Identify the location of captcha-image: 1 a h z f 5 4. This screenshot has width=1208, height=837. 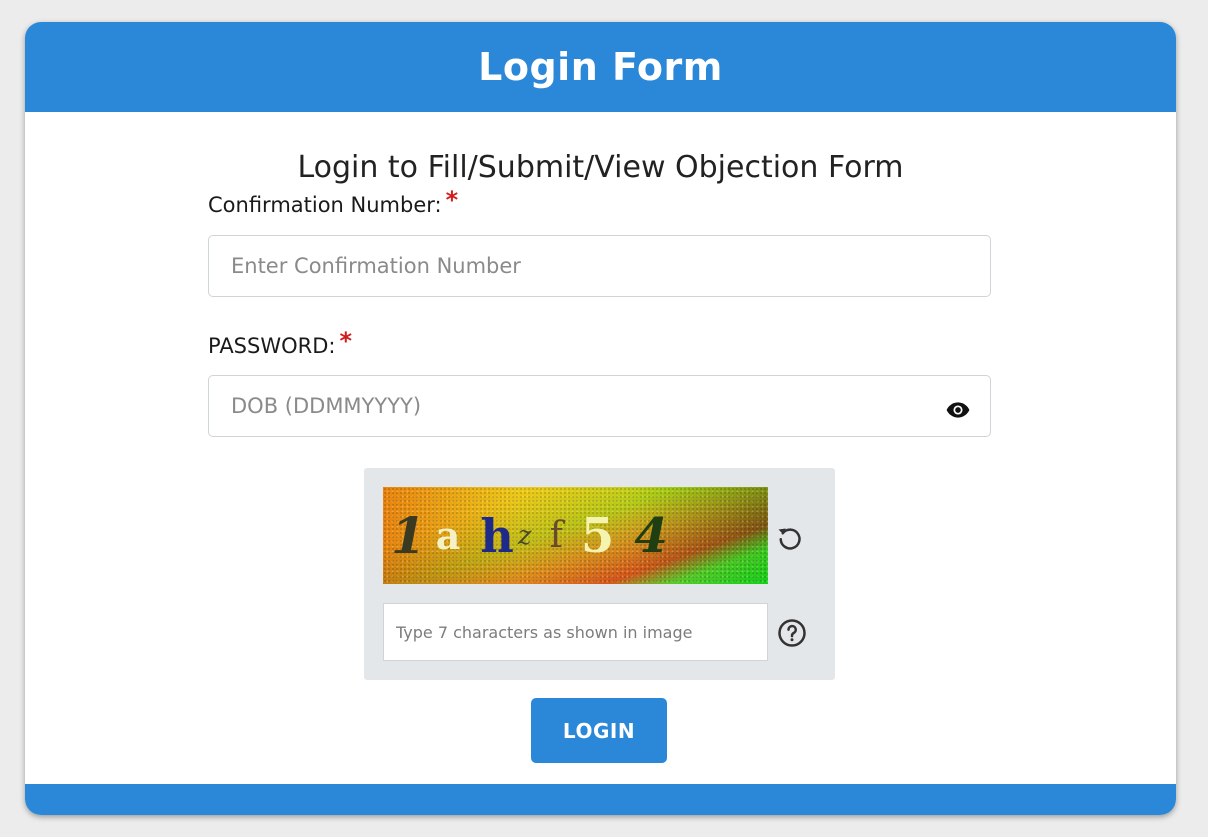
(575, 535).